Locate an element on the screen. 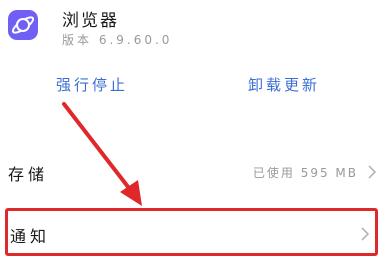 Image resolution: width=388 pixels, height=271 pixels. planet-icon is located at coordinates (23, 25).